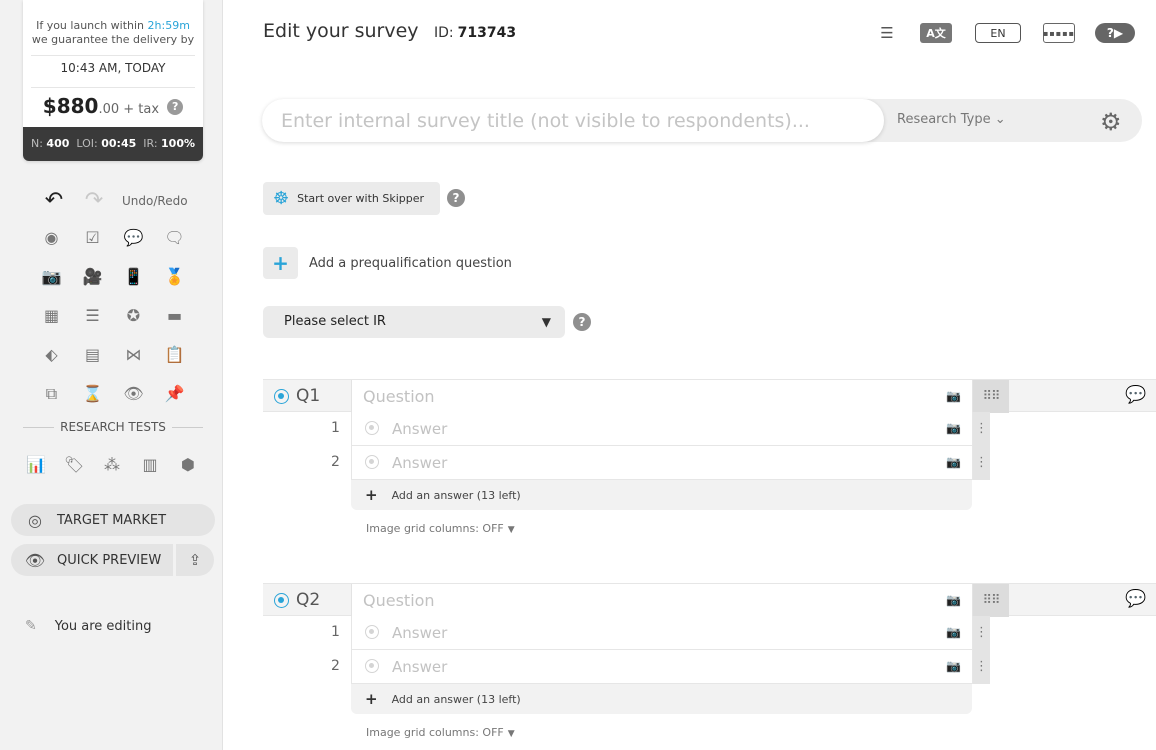 The height and width of the screenshot is (750, 1156). I want to click on concept-test-icon: ⁂, so click(112, 464).